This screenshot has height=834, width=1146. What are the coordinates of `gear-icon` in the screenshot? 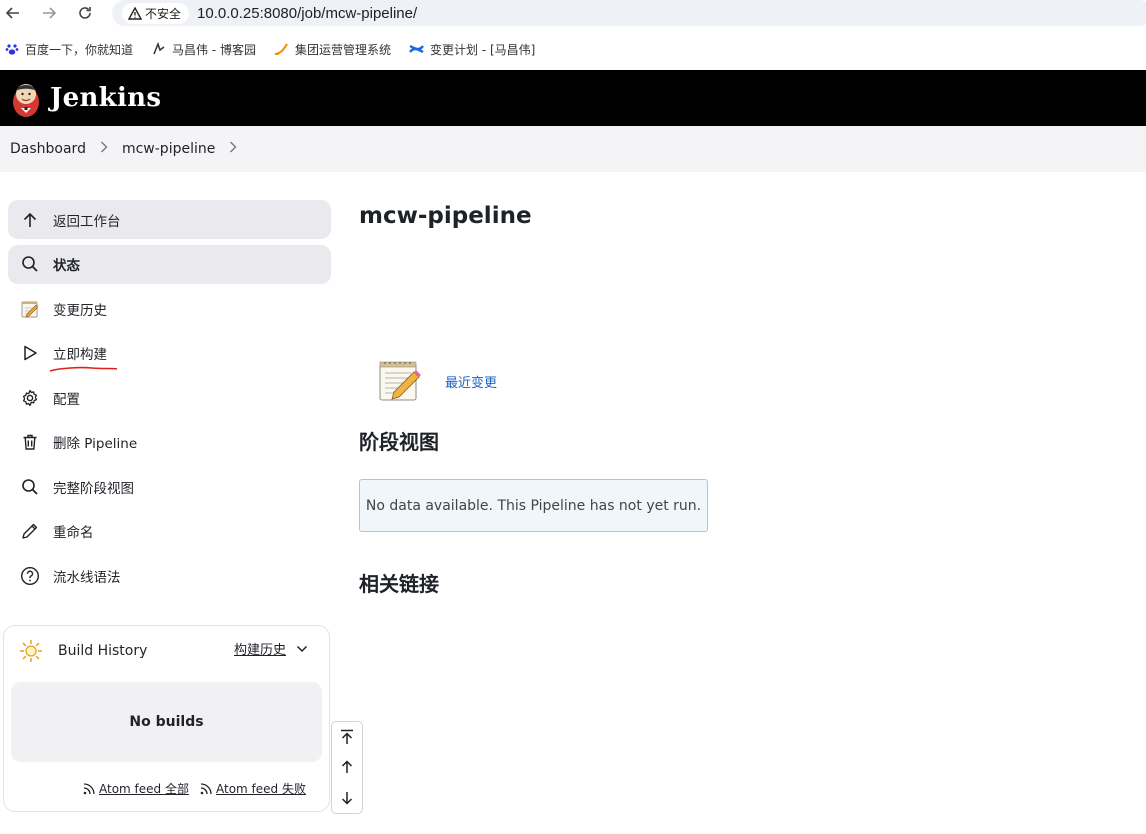 It's located at (30, 398).